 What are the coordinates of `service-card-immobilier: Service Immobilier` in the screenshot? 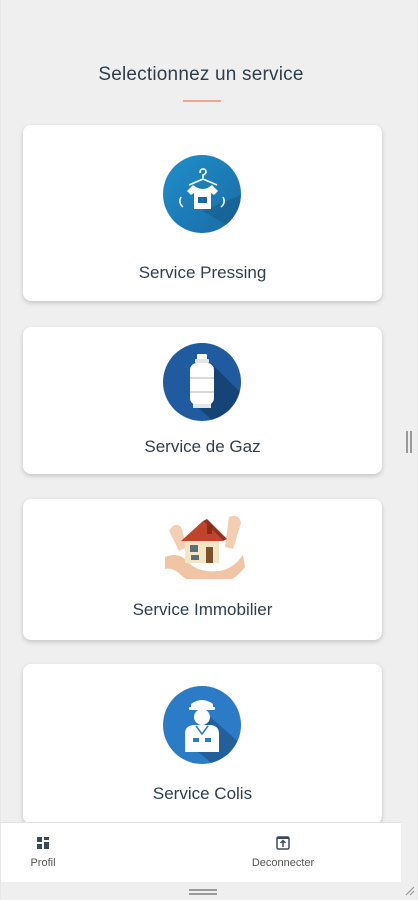 It's located at (202, 569).